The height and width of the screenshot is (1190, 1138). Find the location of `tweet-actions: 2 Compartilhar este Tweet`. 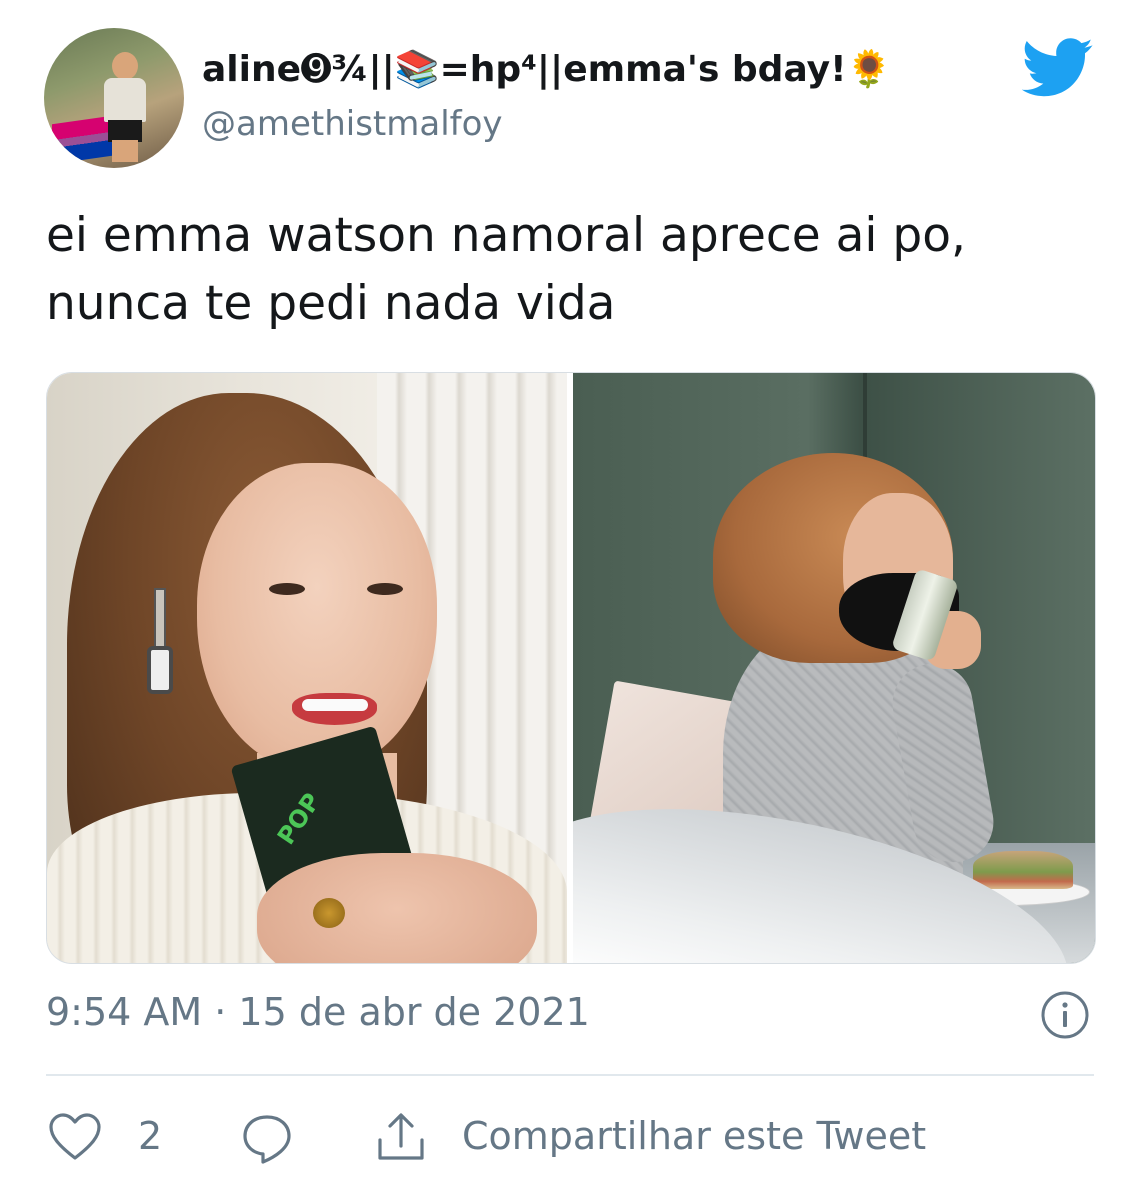

tweet-actions: 2 Compartilhar este Tweet is located at coordinates (570, 1140).